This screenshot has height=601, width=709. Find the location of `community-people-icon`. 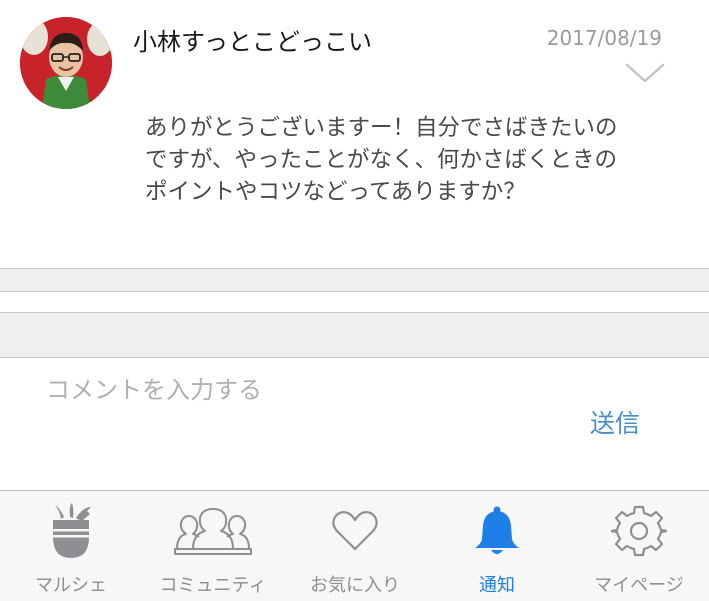

community-people-icon is located at coordinates (213, 531).